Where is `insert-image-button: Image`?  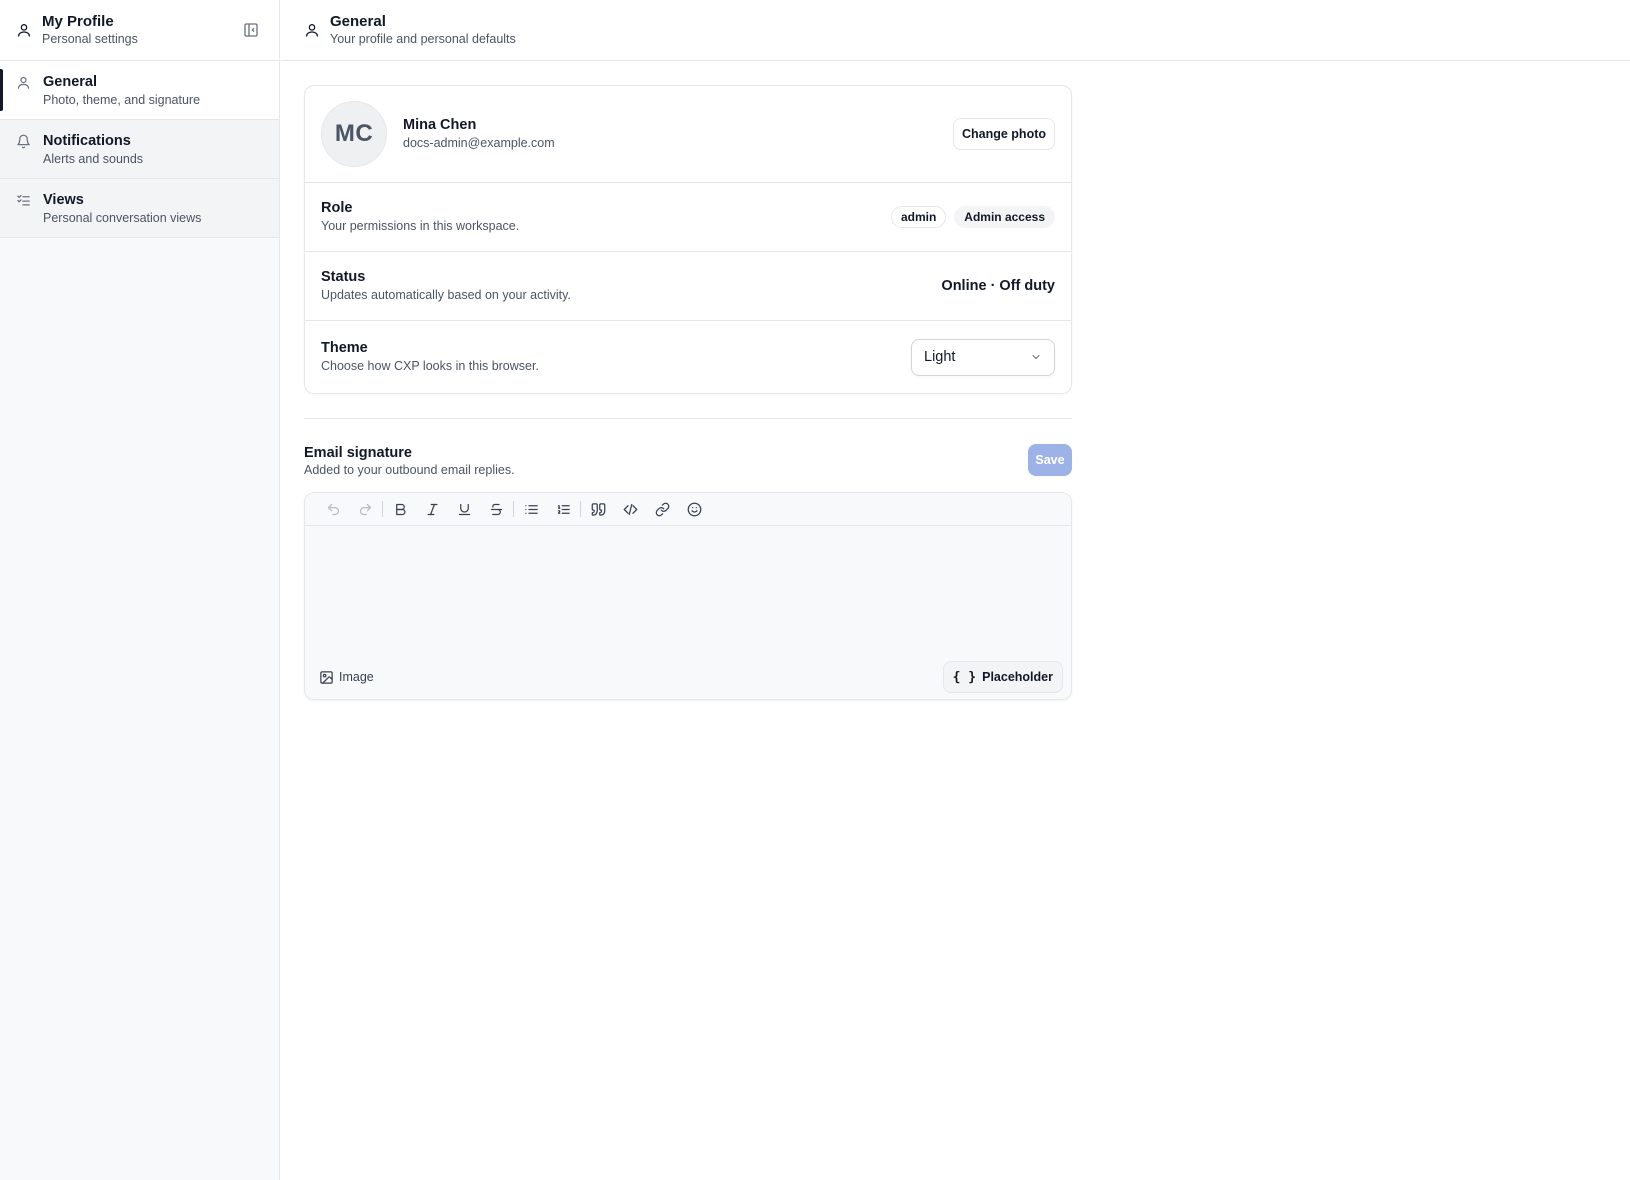 insert-image-button: Image is located at coordinates (346, 677).